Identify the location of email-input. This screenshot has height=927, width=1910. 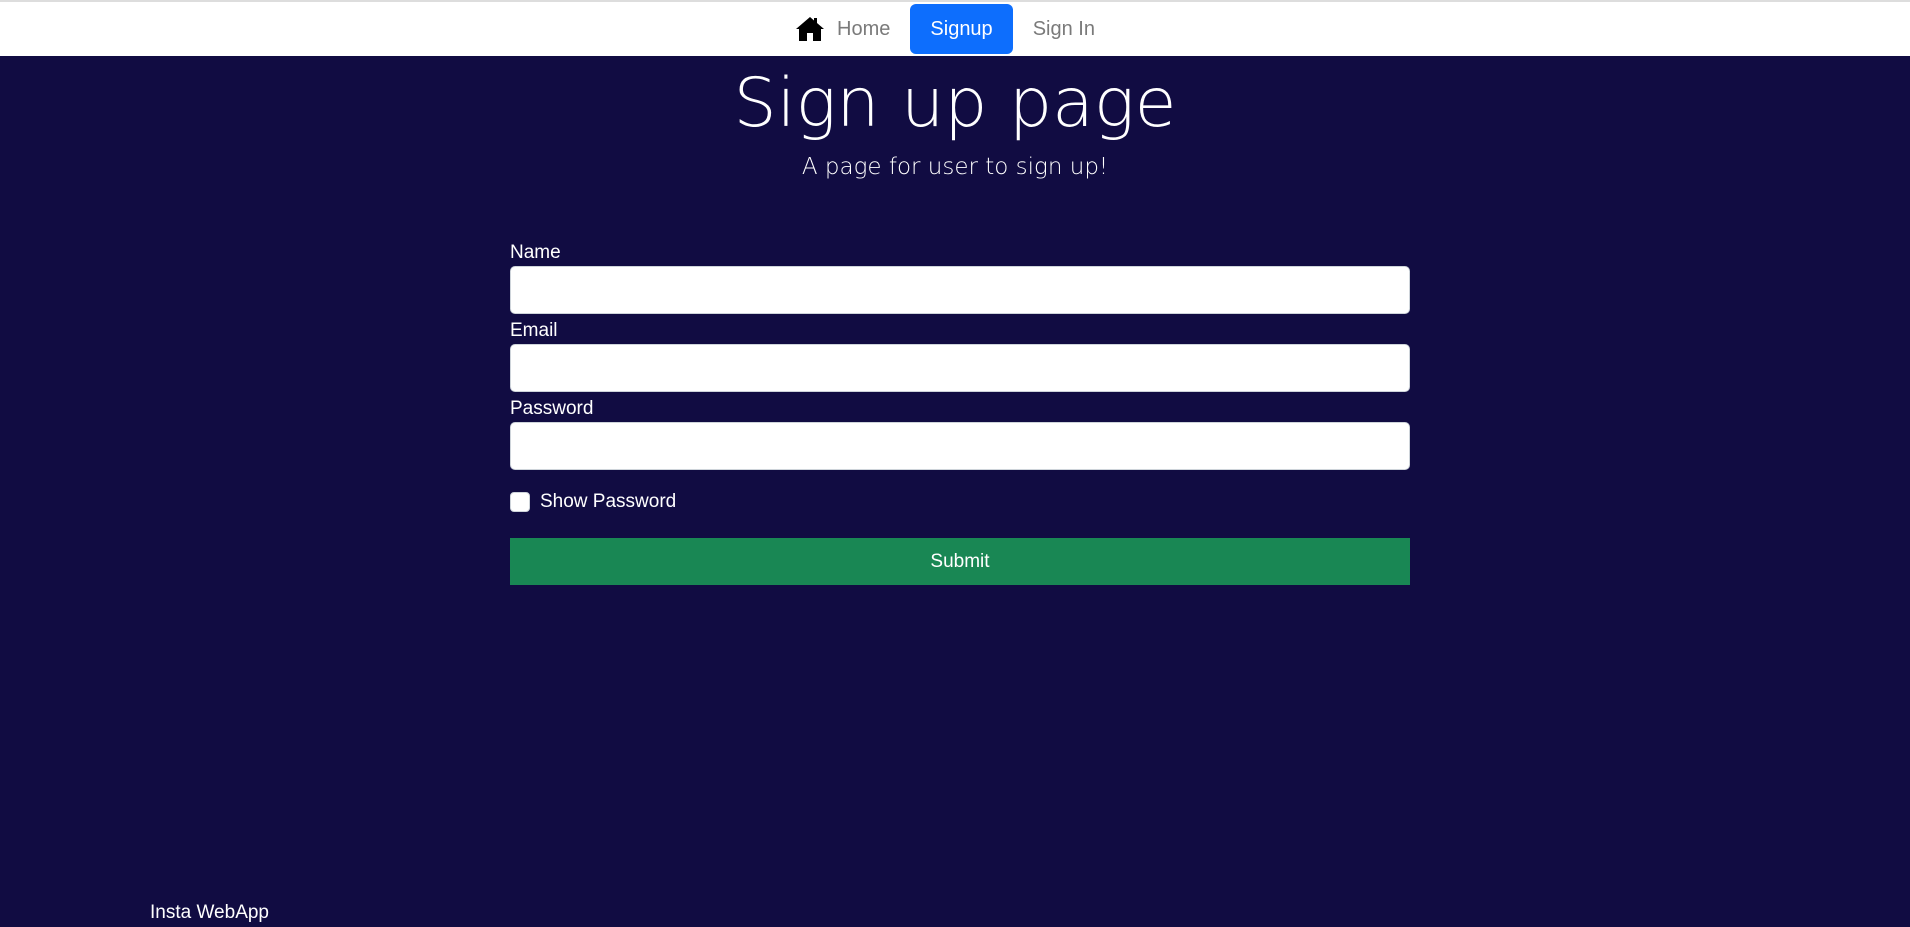
(960, 368).